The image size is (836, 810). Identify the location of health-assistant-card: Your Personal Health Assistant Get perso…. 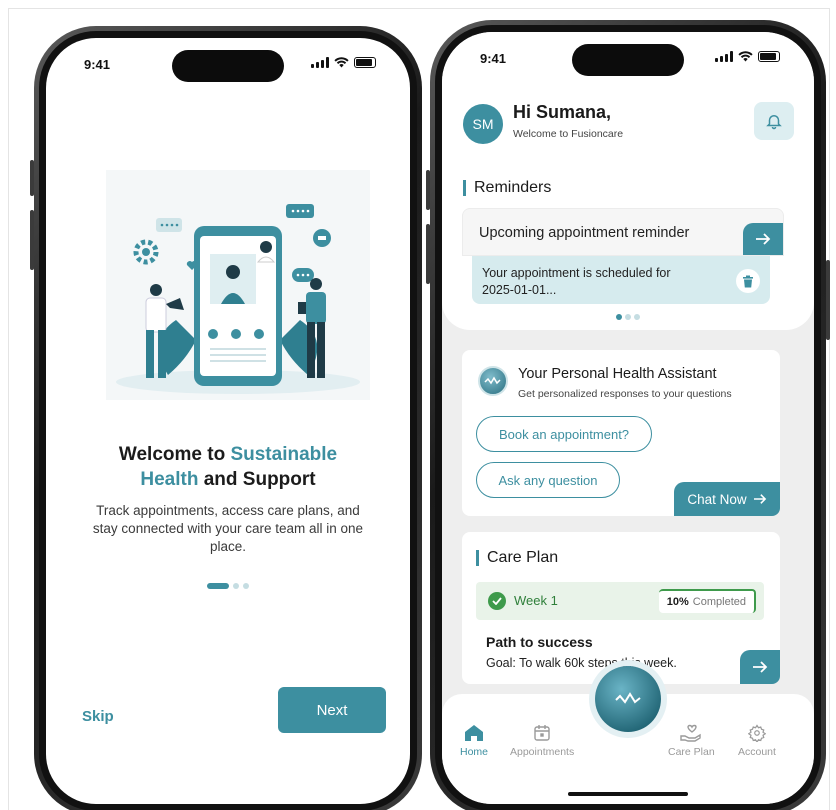
(621, 433).